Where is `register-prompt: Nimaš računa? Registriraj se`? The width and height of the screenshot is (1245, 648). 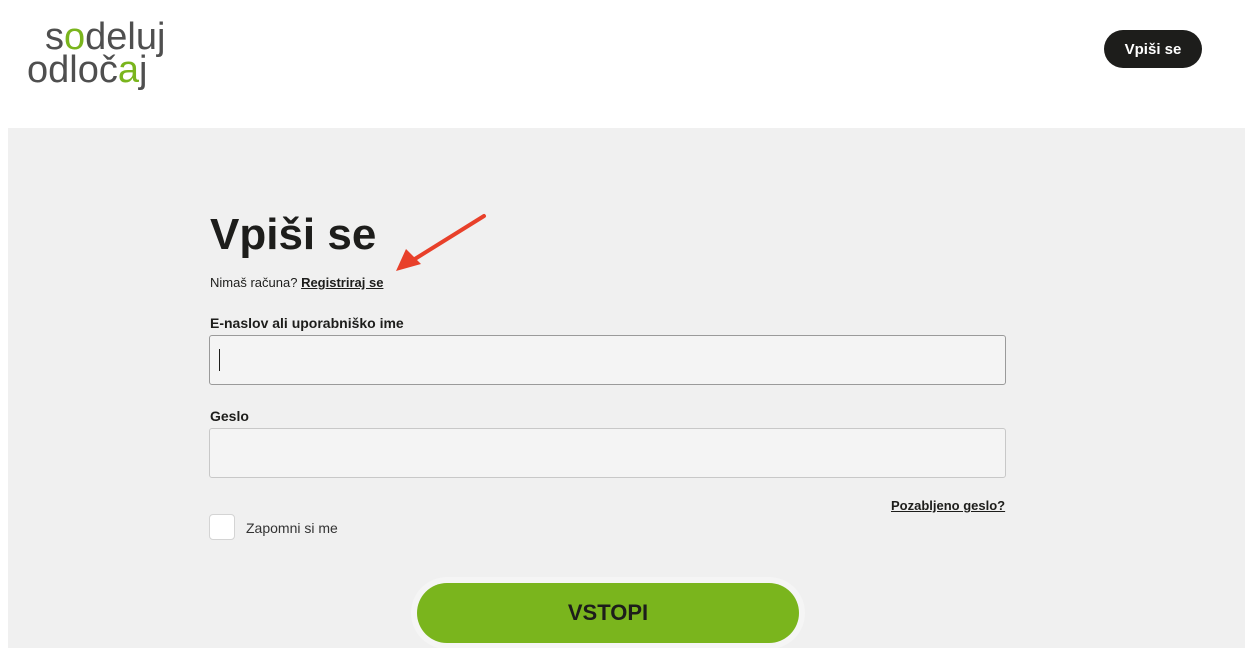
register-prompt: Nimaš računa? Registriraj se is located at coordinates (296, 282).